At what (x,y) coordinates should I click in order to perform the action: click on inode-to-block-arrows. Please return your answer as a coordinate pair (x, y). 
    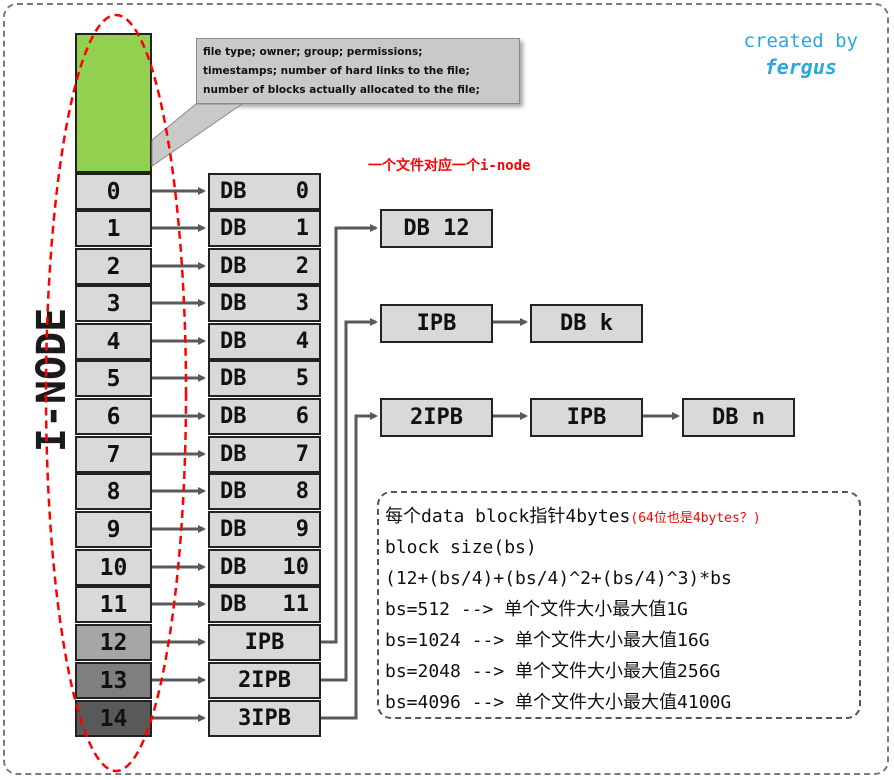
    Looking at the image, I should click on (179, 454).